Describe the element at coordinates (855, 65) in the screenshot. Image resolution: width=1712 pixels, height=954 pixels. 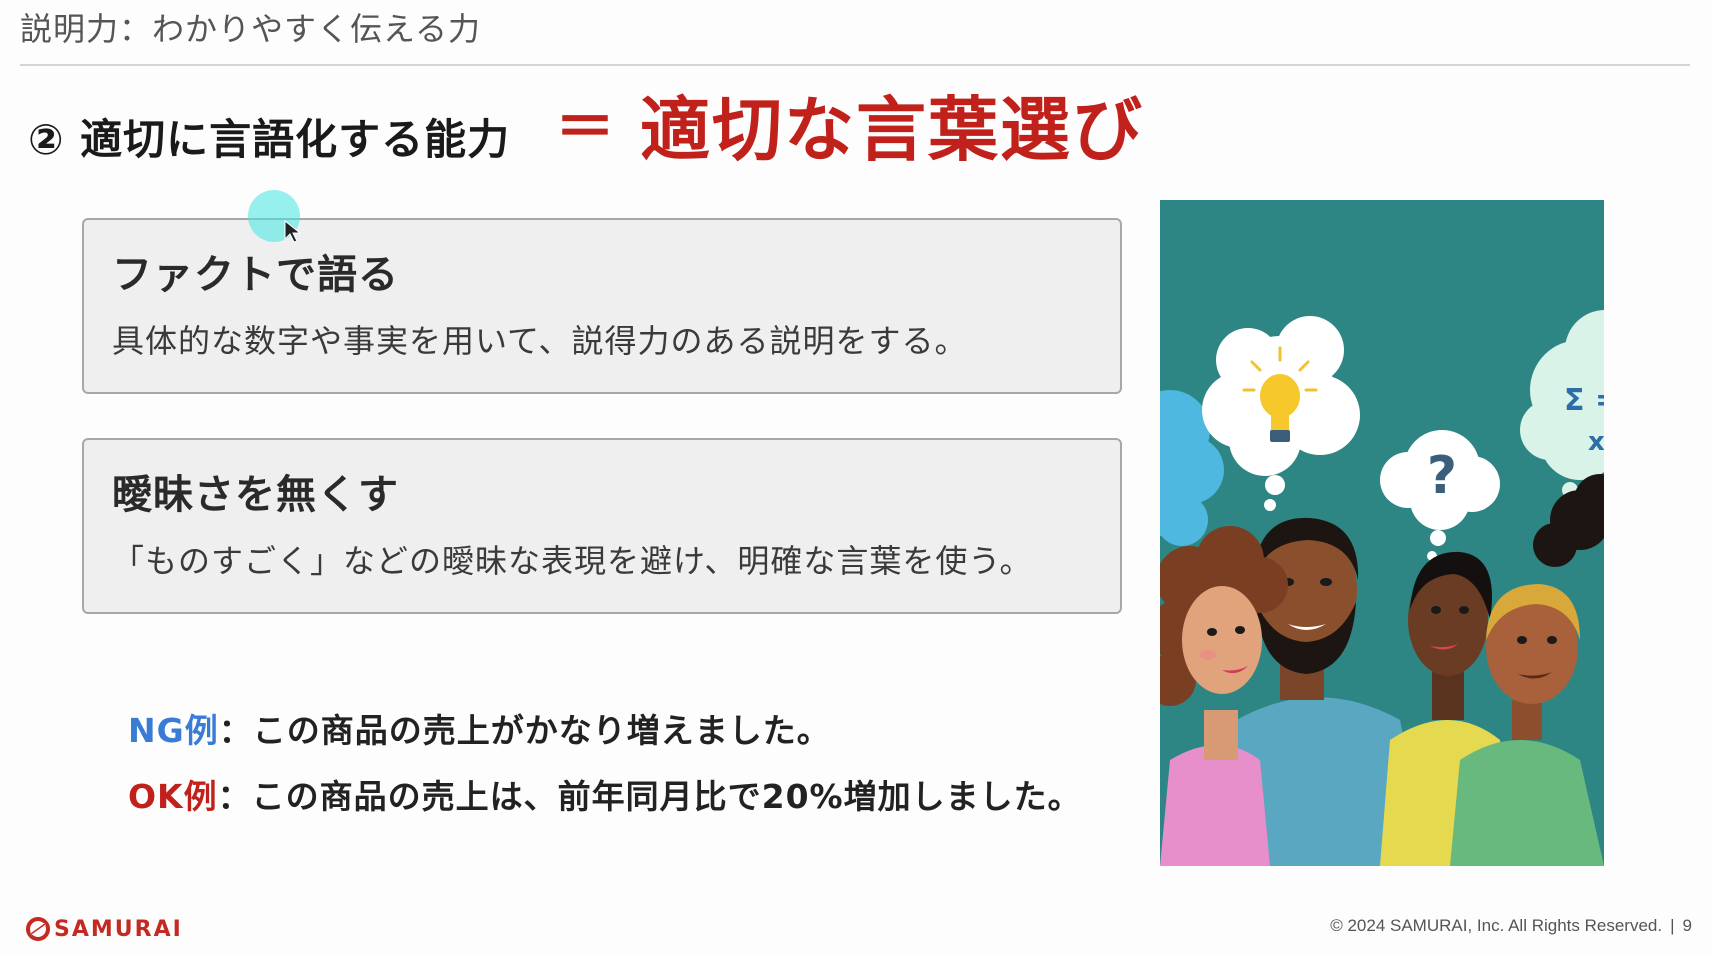
I see `header-divider` at that location.